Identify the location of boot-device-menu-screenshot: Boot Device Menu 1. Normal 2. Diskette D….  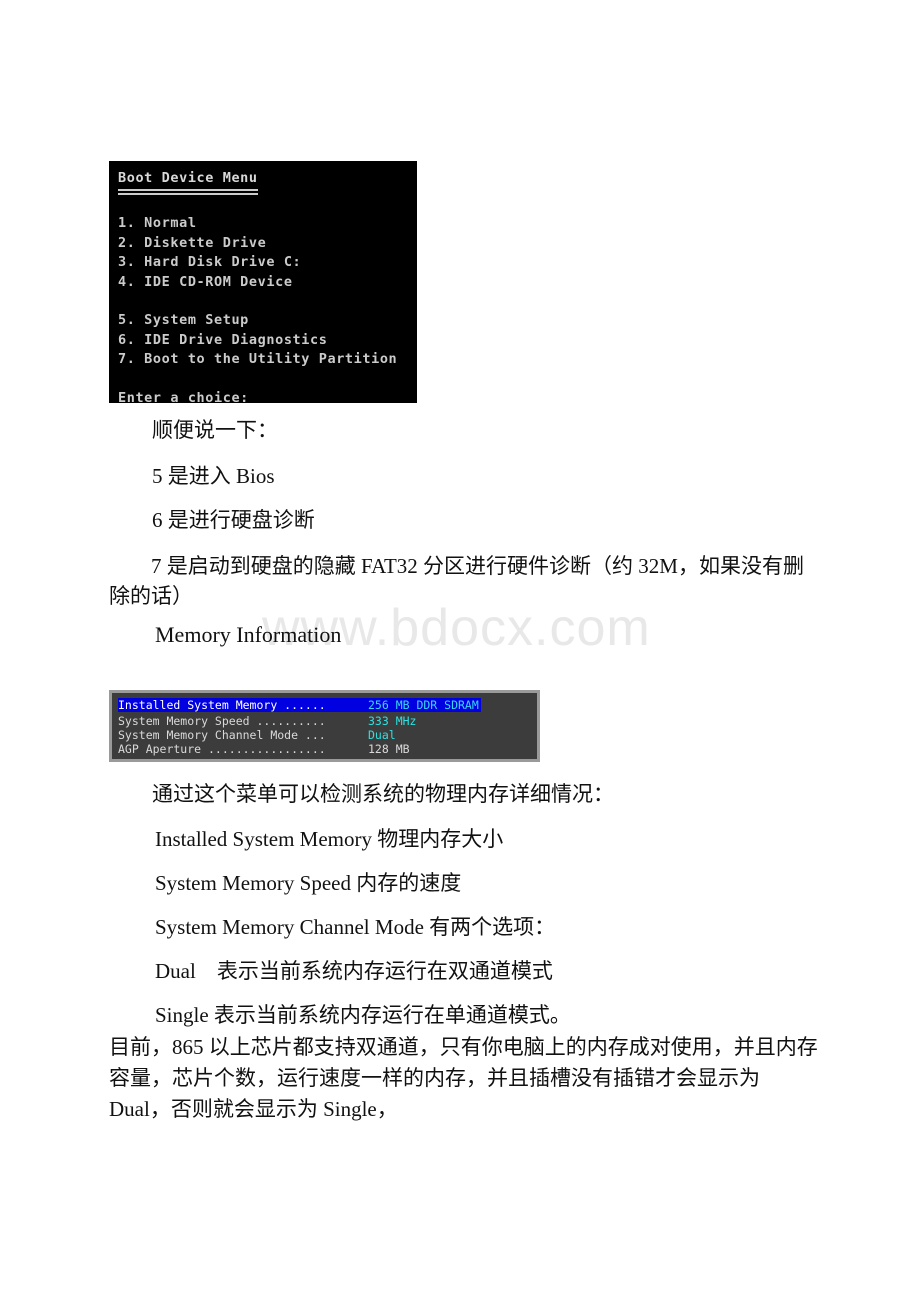
(263, 282).